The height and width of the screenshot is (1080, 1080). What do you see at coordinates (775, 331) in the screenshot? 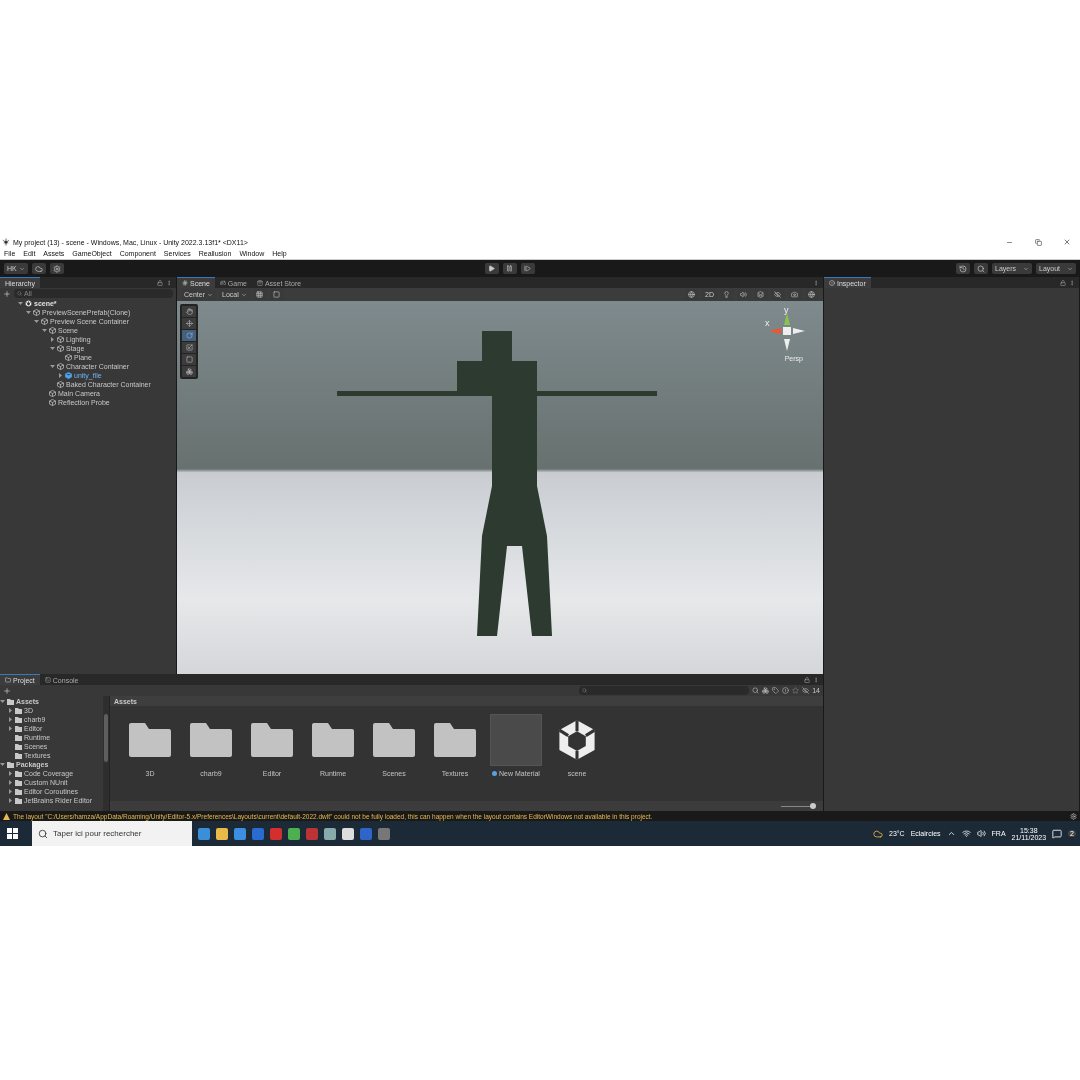
I see `x-axis-cone` at bounding box center [775, 331].